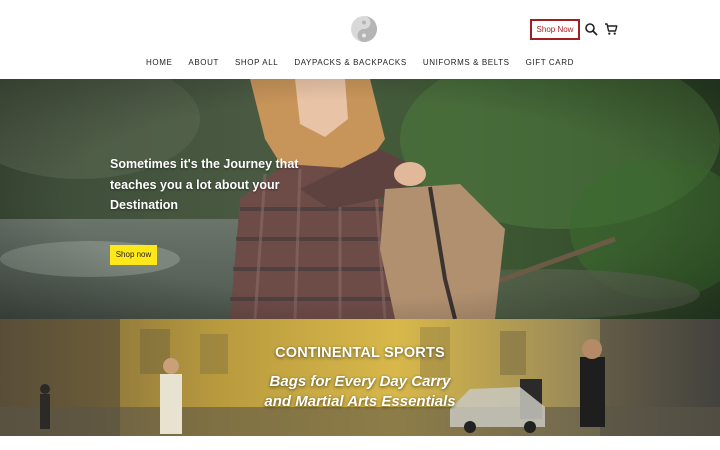 The height and width of the screenshot is (450, 720). What do you see at coordinates (360, 401) in the screenshot?
I see `banner-subtitle-line-2: and Martial Arts Essentials` at bounding box center [360, 401].